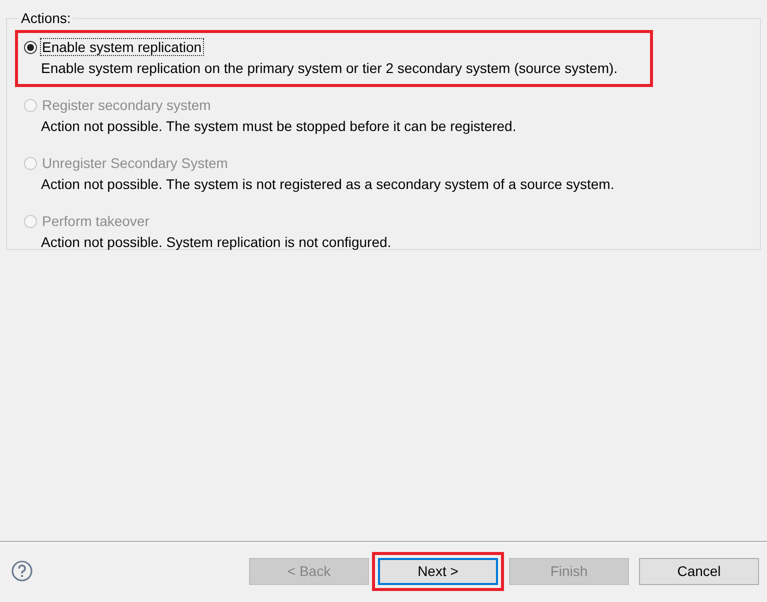  I want to click on option-description: Action not possible. System replication is not configured., so click(216, 242).